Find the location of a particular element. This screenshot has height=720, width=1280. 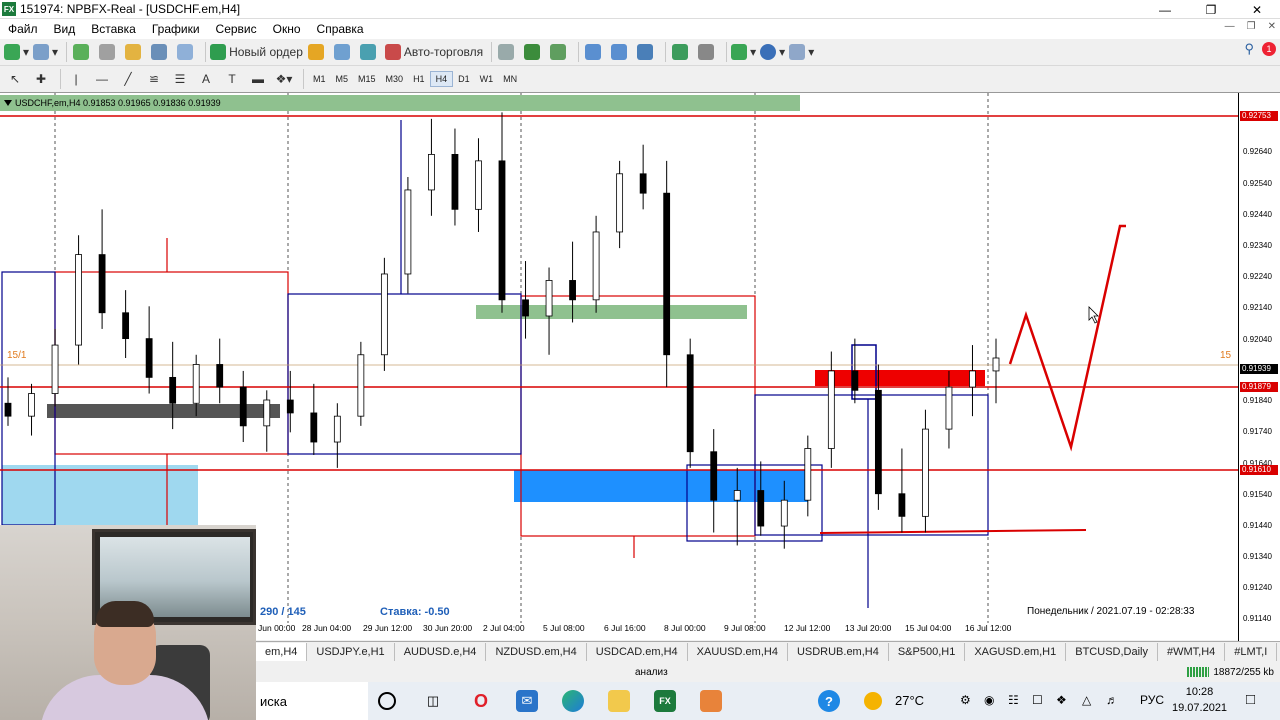

tab-lmt: #LMT,I is located at coordinates (1251, 651).